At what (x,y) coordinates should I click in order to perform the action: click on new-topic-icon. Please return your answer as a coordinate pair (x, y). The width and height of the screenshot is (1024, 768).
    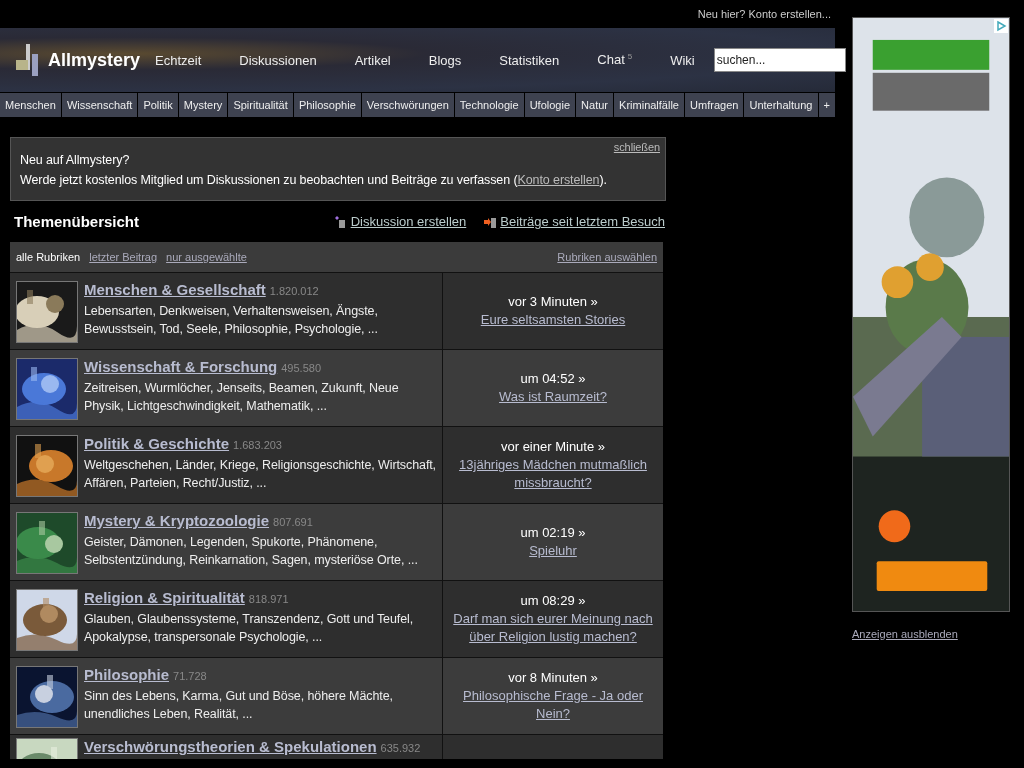
    Looking at the image, I should click on (340, 221).